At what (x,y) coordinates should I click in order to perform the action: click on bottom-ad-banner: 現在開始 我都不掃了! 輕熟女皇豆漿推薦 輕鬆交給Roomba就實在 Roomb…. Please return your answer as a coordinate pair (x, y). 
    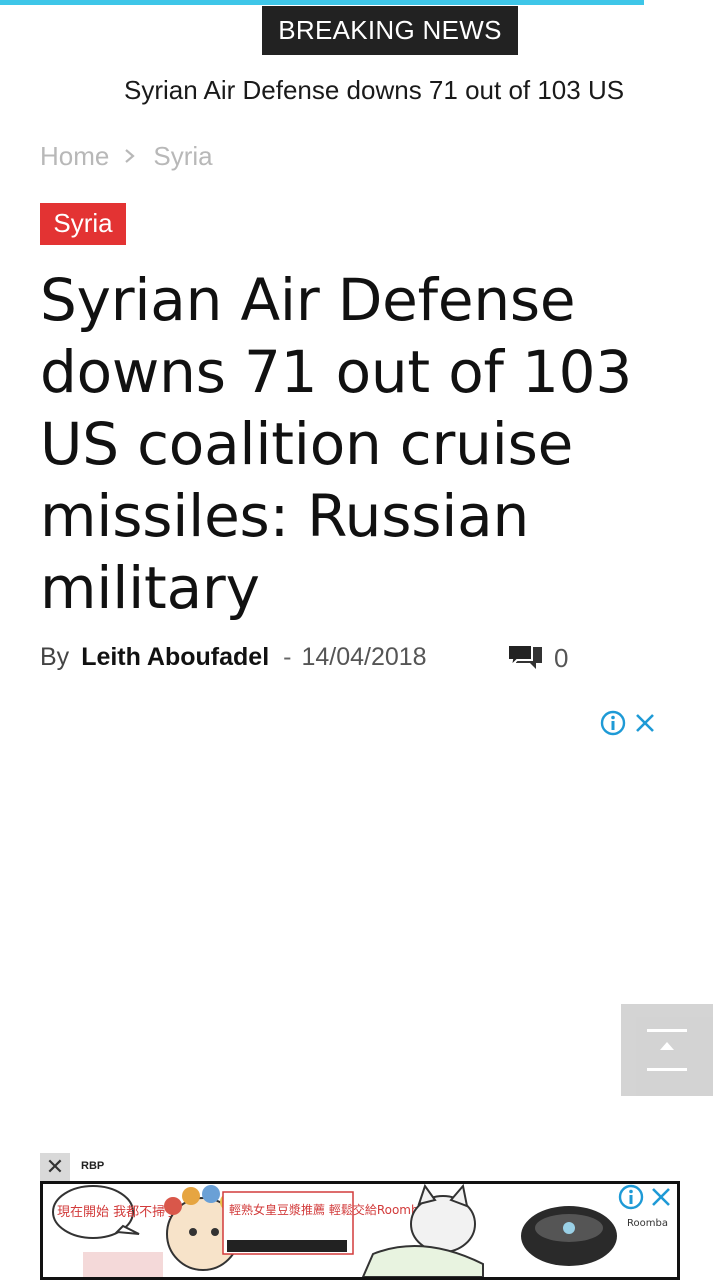
    Looking at the image, I should click on (360, 1230).